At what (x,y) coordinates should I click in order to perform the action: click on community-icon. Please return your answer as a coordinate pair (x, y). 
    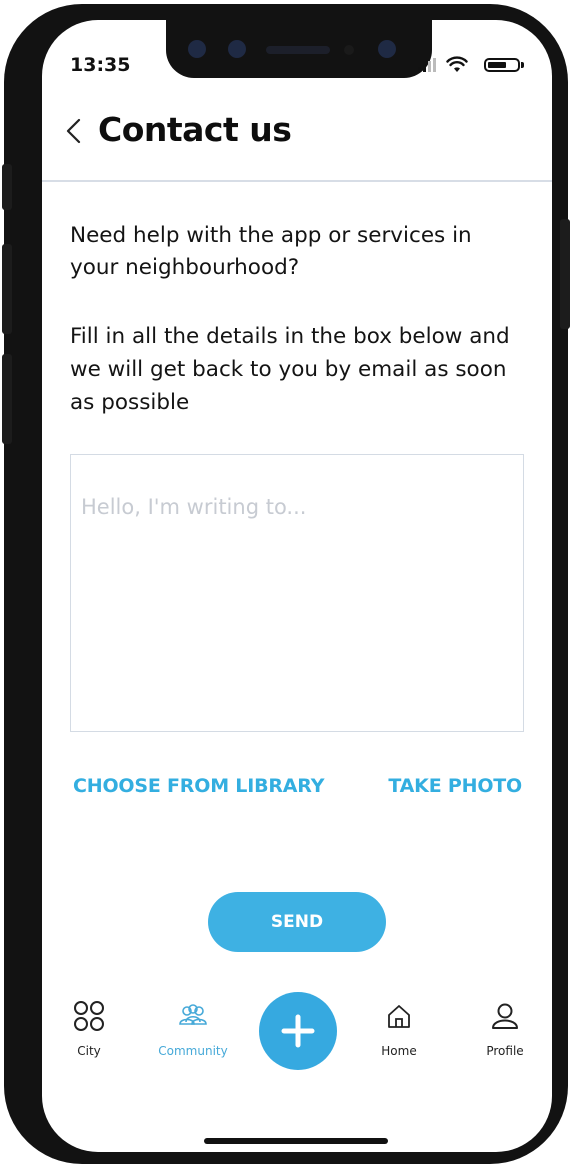
    Looking at the image, I should click on (193, 1014).